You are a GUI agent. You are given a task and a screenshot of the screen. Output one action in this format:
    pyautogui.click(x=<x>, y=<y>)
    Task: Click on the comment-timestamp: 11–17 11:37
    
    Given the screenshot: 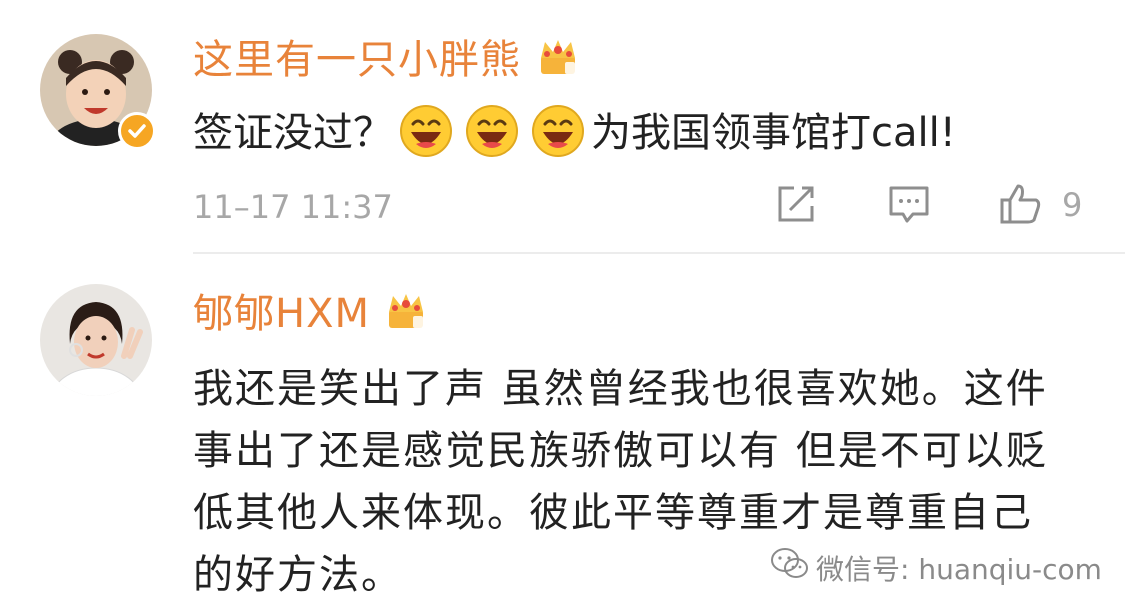 What is the action you would take?
    pyautogui.click(x=293, y=207)
    